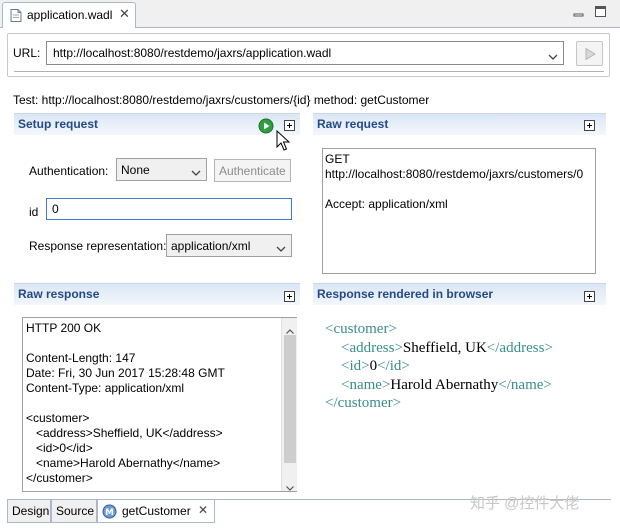  Describe the element at coordinates (393, 366) in the screenshot. I see `xml-tag: </id>` at that location.